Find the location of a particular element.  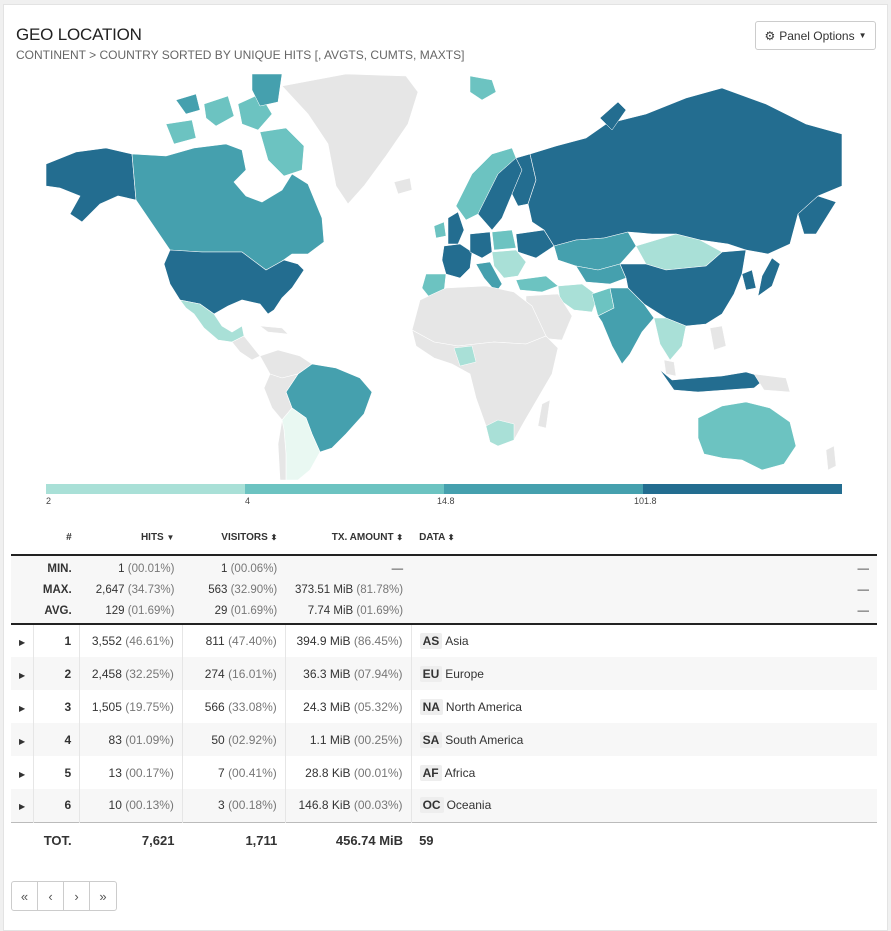

map-japan is located at coordinates (769, 277).